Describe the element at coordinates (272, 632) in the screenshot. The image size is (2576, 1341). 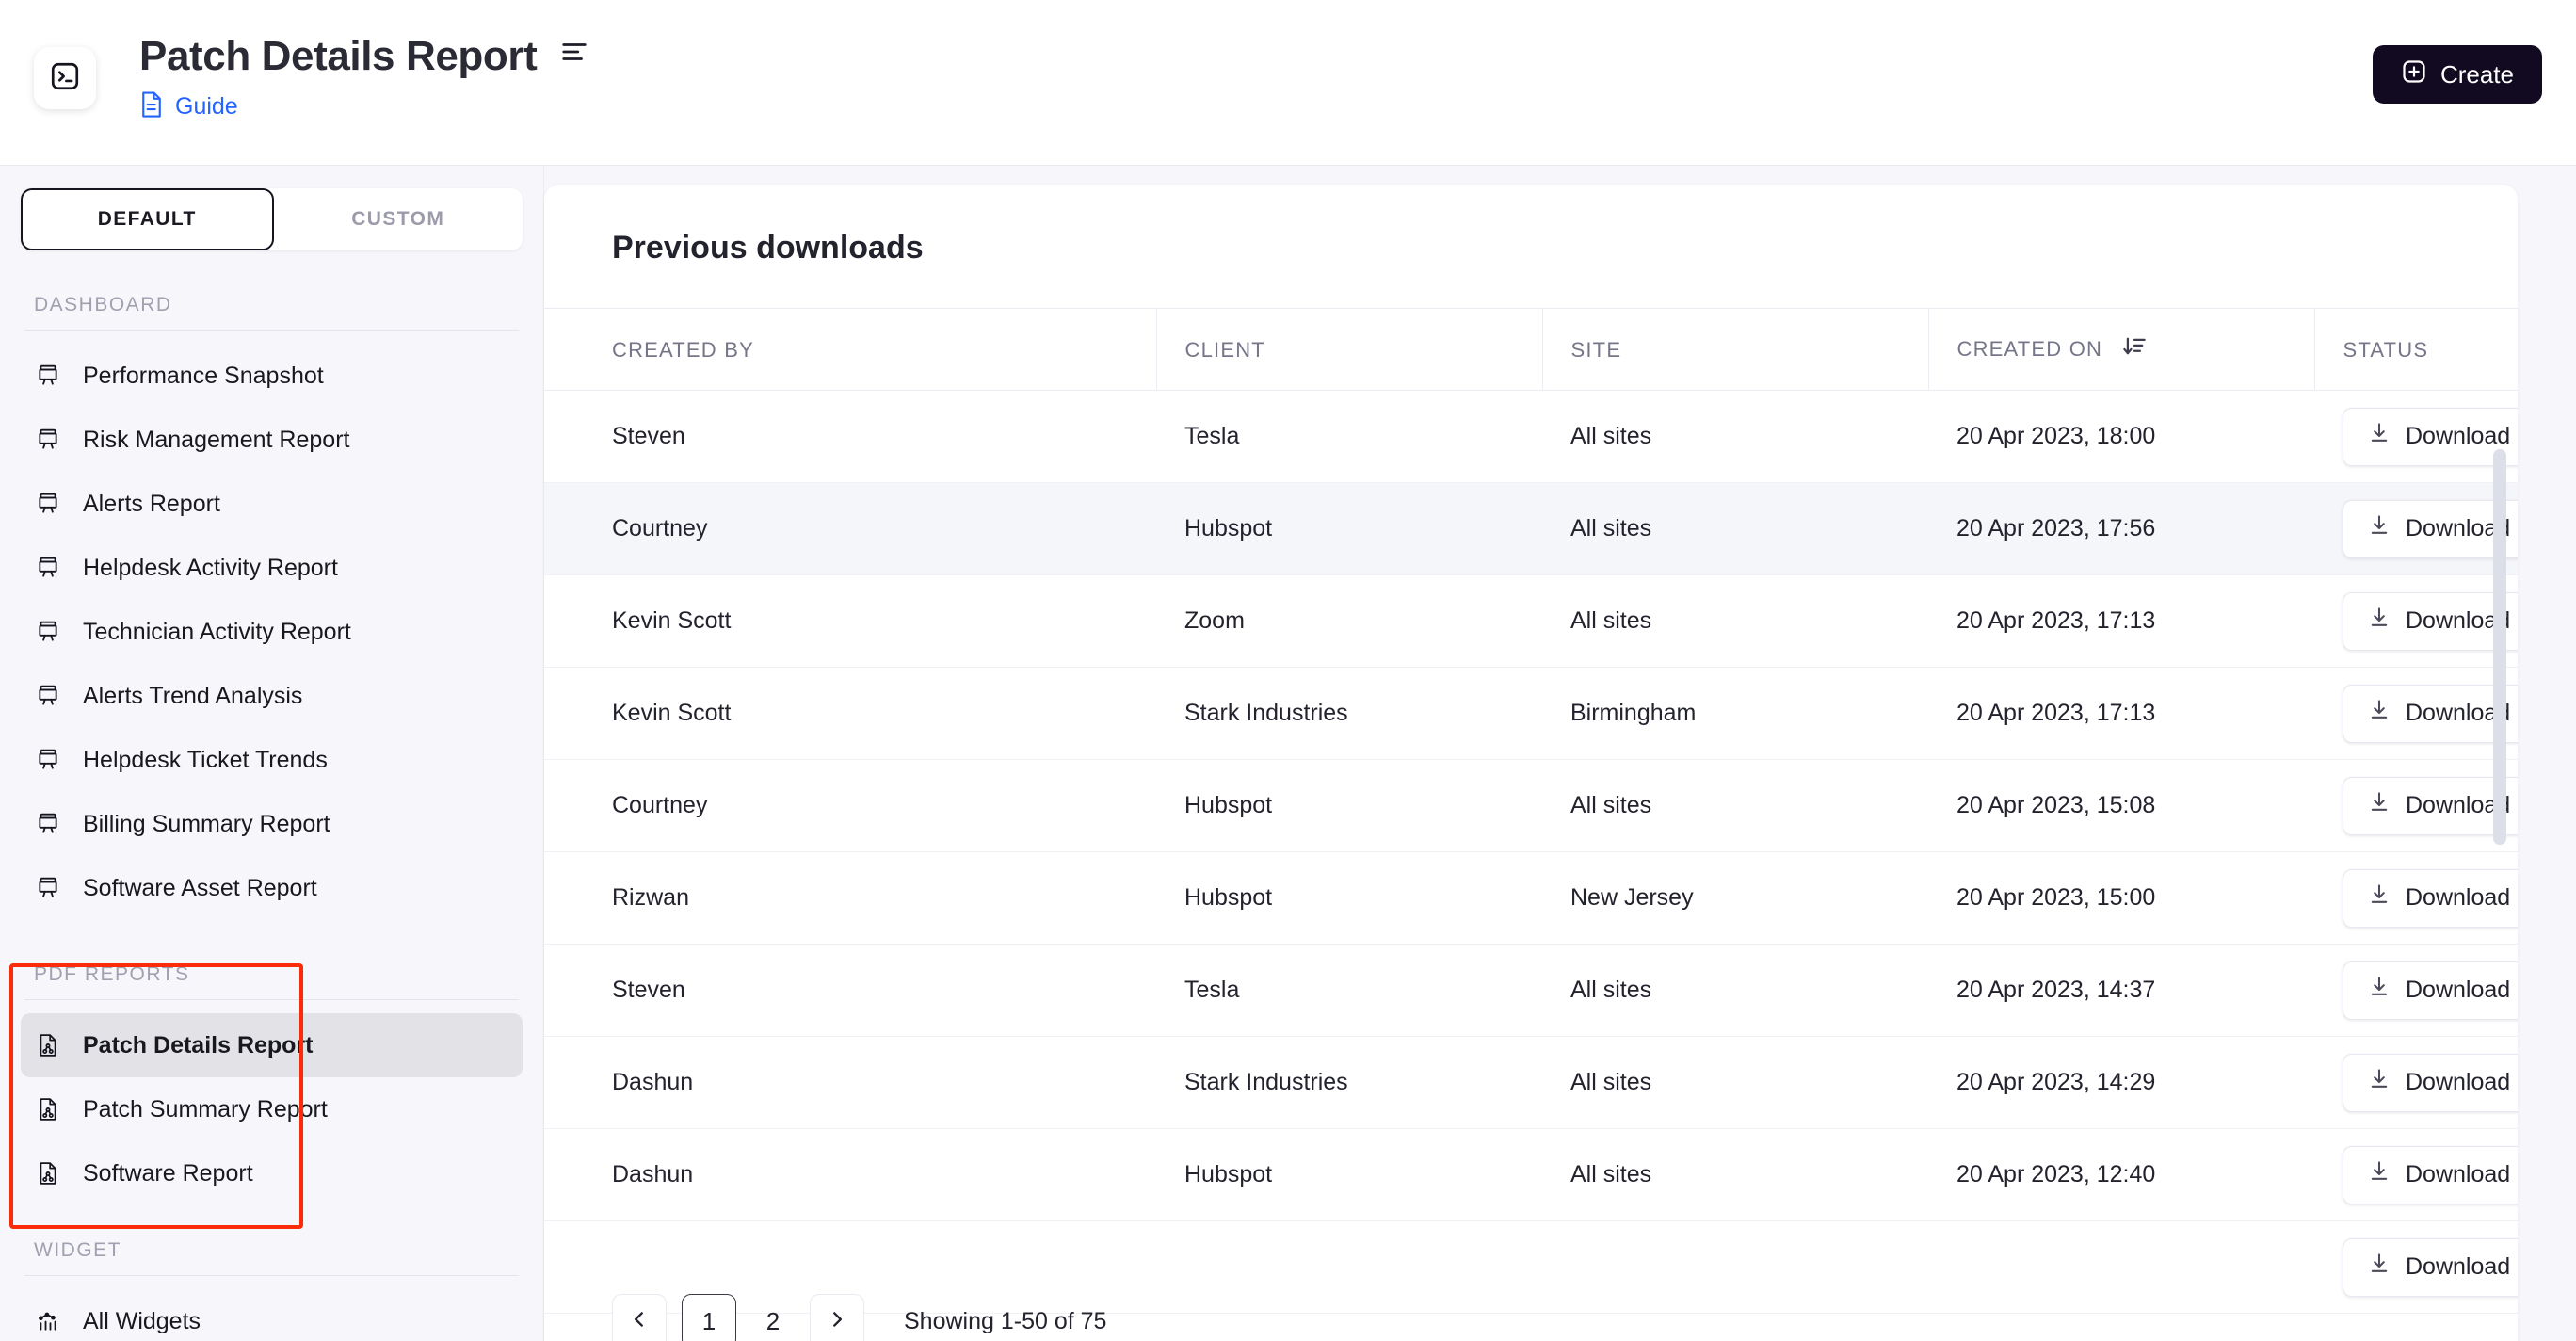
I see `sidebar-item-technician-activity-report: Technician Activity Report` at that location.